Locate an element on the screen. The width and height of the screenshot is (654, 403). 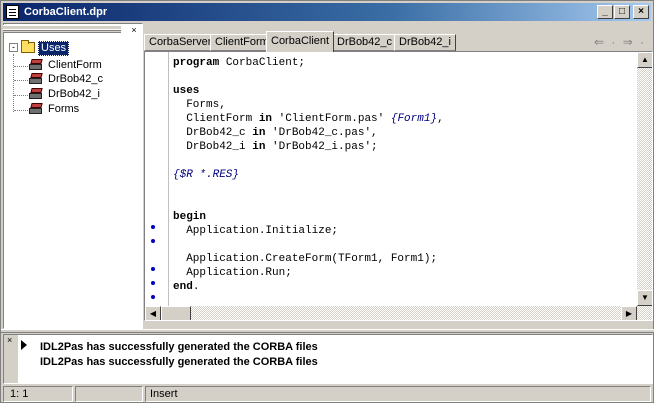
tree-item-label: ClientForm is located at coordinates (75, 65).